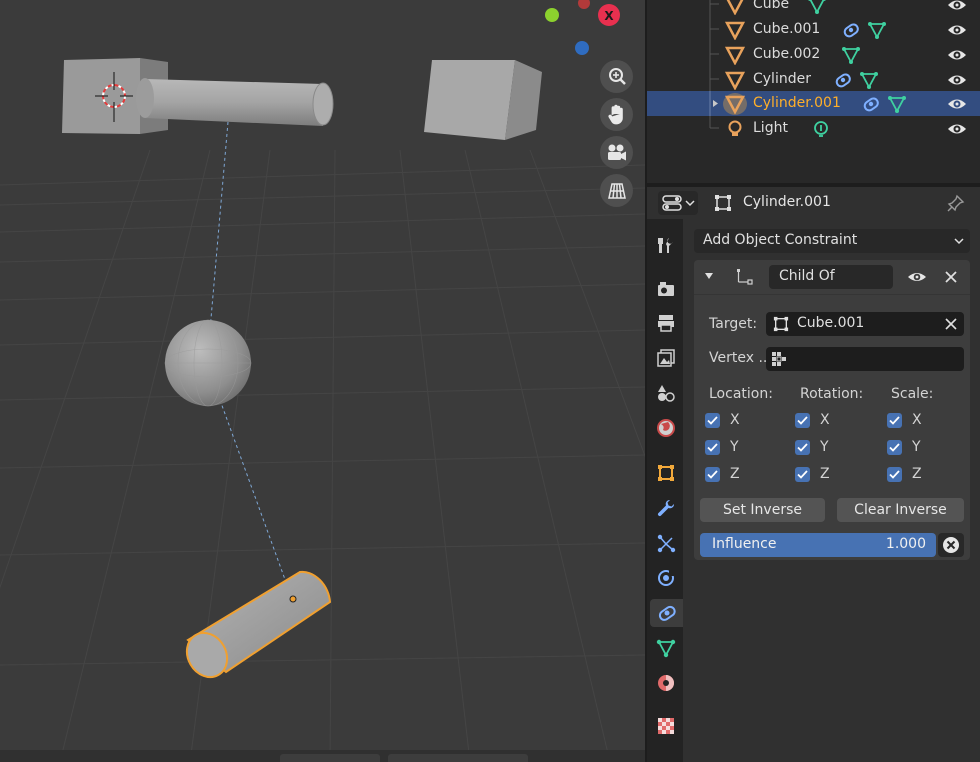 This screenshot has width=980, height=762. Describe the element at coordinates (712, 447) in the screenshot. I see `location-y-checkbox` at that location.